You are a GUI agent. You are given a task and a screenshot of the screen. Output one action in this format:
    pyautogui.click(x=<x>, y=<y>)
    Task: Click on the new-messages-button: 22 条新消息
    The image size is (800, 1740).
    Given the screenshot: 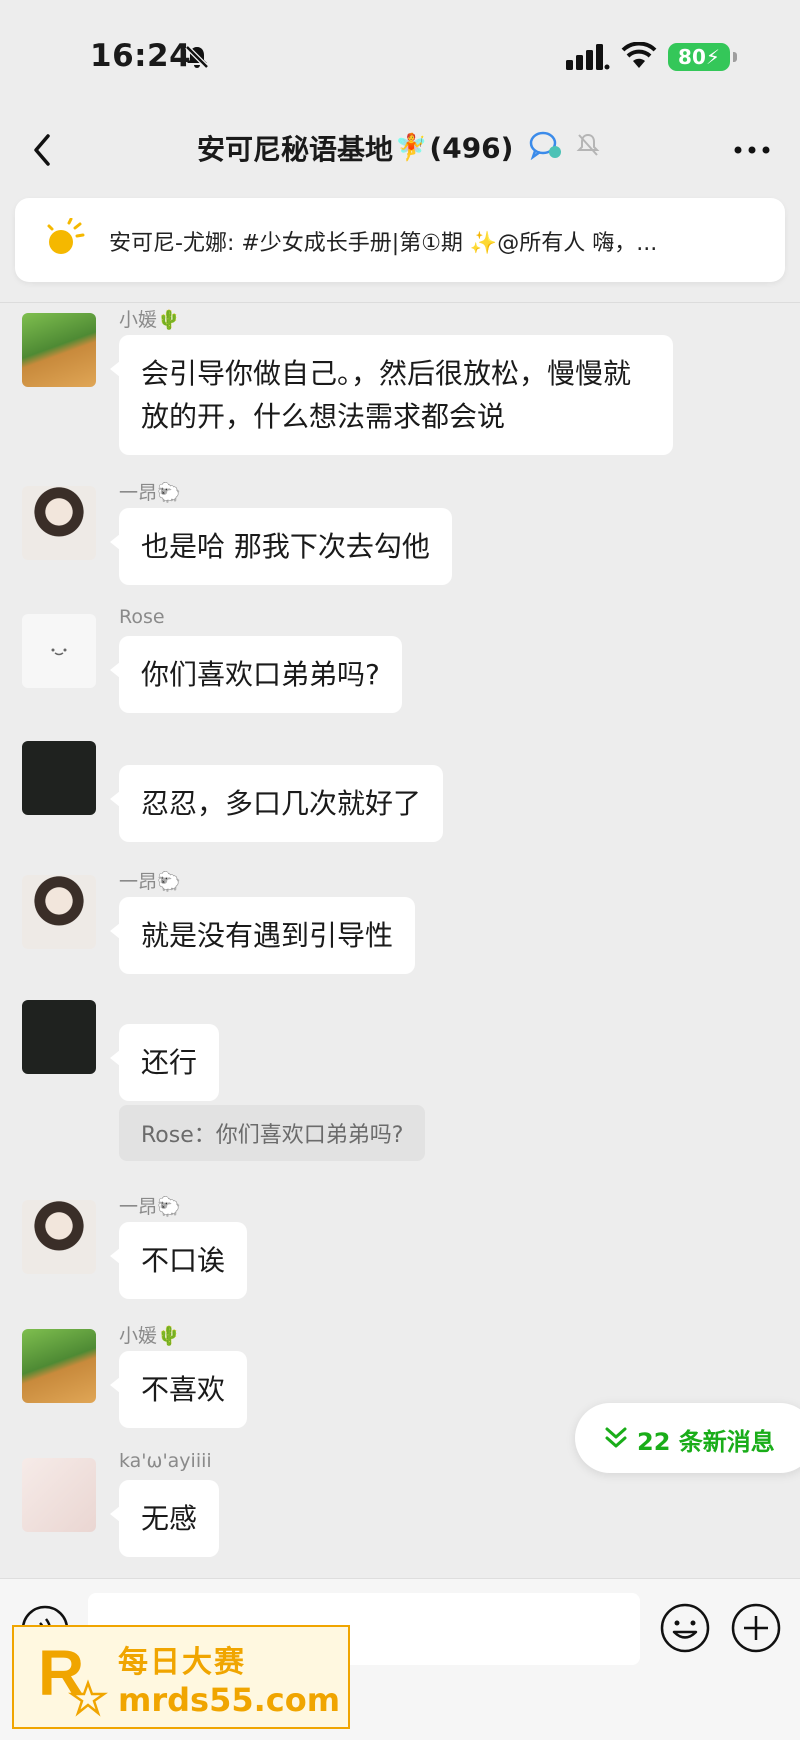 What is the action you would take?
    pyautogui.click(x=687, y=1438)
    